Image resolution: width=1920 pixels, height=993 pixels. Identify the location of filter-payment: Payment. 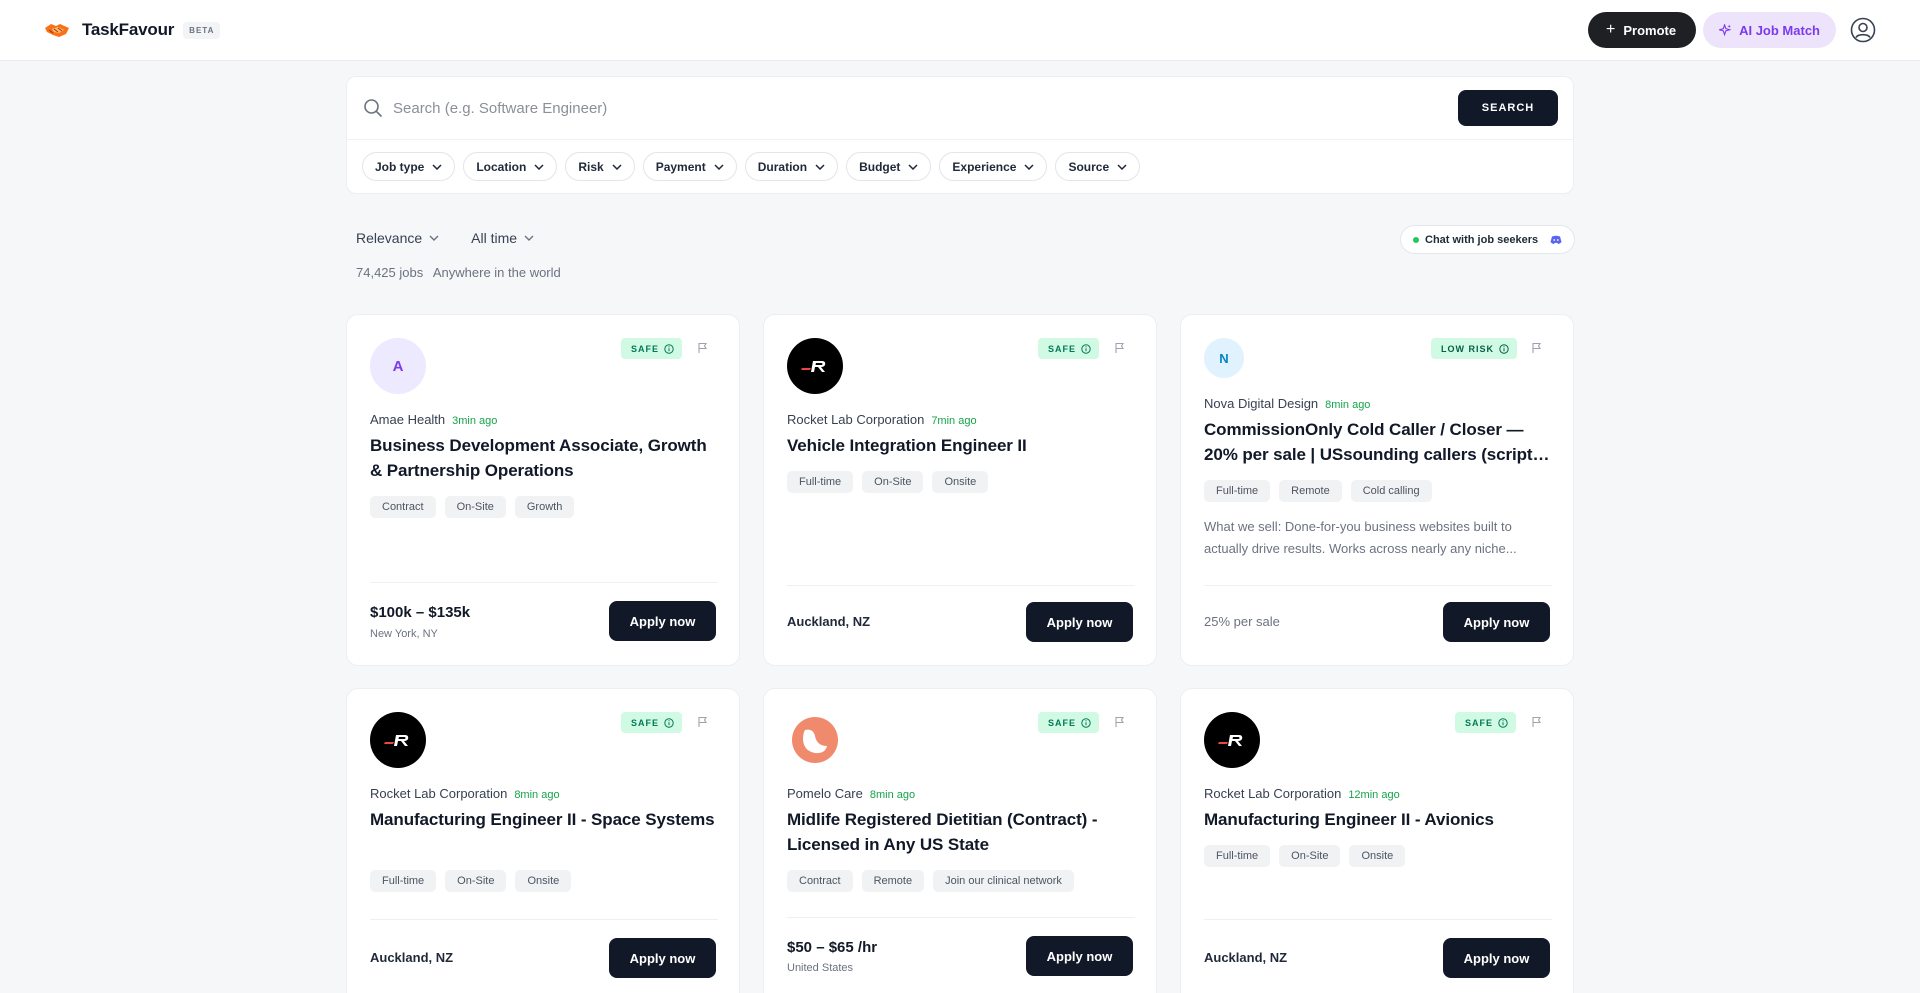
(689, 166).